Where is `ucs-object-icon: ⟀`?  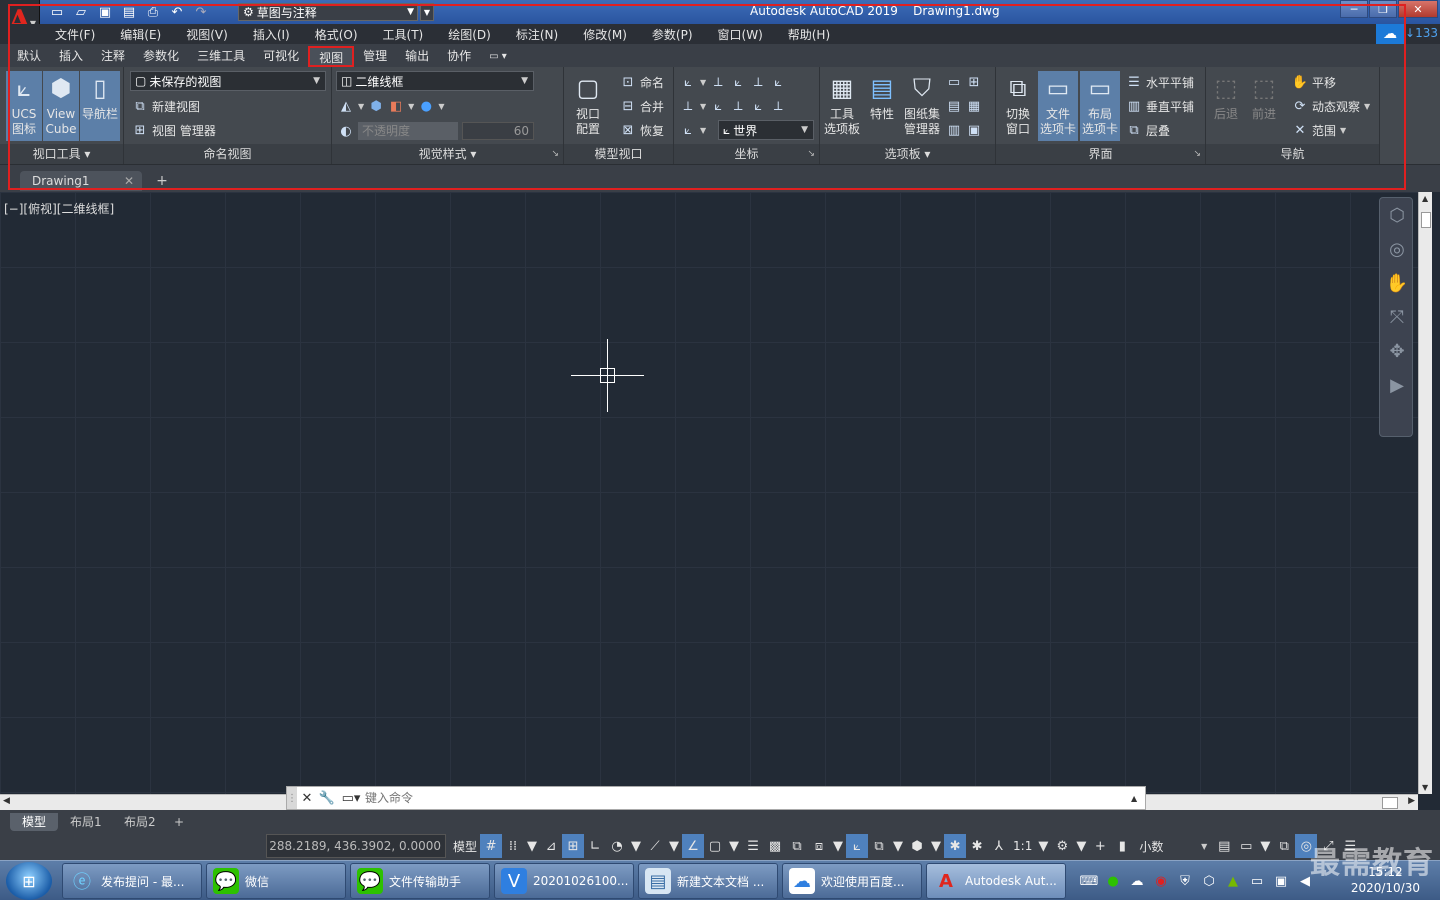 ucs-object-icon: ⟀ is located at coordinates (778, 82).